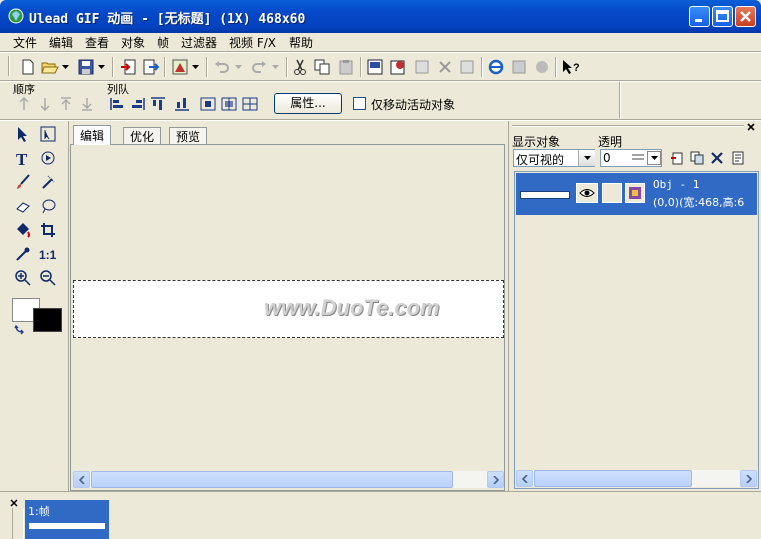 Image resolution: width=761 pixels, height=539 pixels. What do you see at coordinates (117, 104) in the screenshot?
I see `align-left-button` at bounding box center [117, 104].